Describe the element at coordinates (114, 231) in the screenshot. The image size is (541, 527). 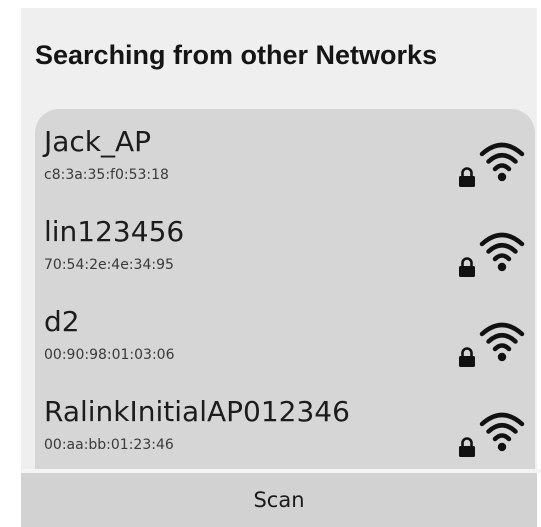
I see `network-ssid: lin123456` at that location.